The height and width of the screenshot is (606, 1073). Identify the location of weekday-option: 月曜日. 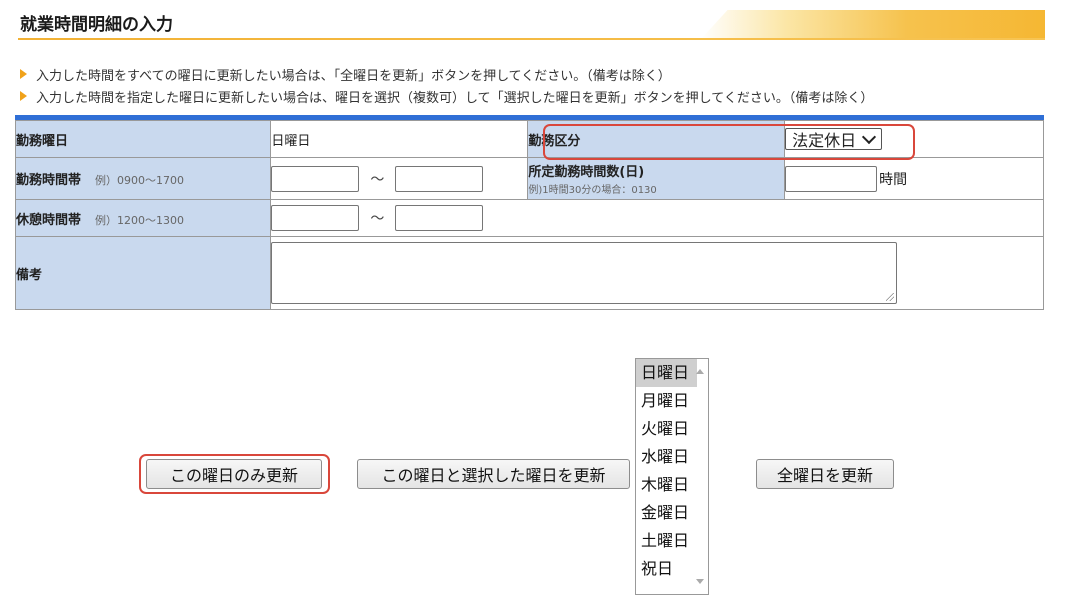
(666, 401).